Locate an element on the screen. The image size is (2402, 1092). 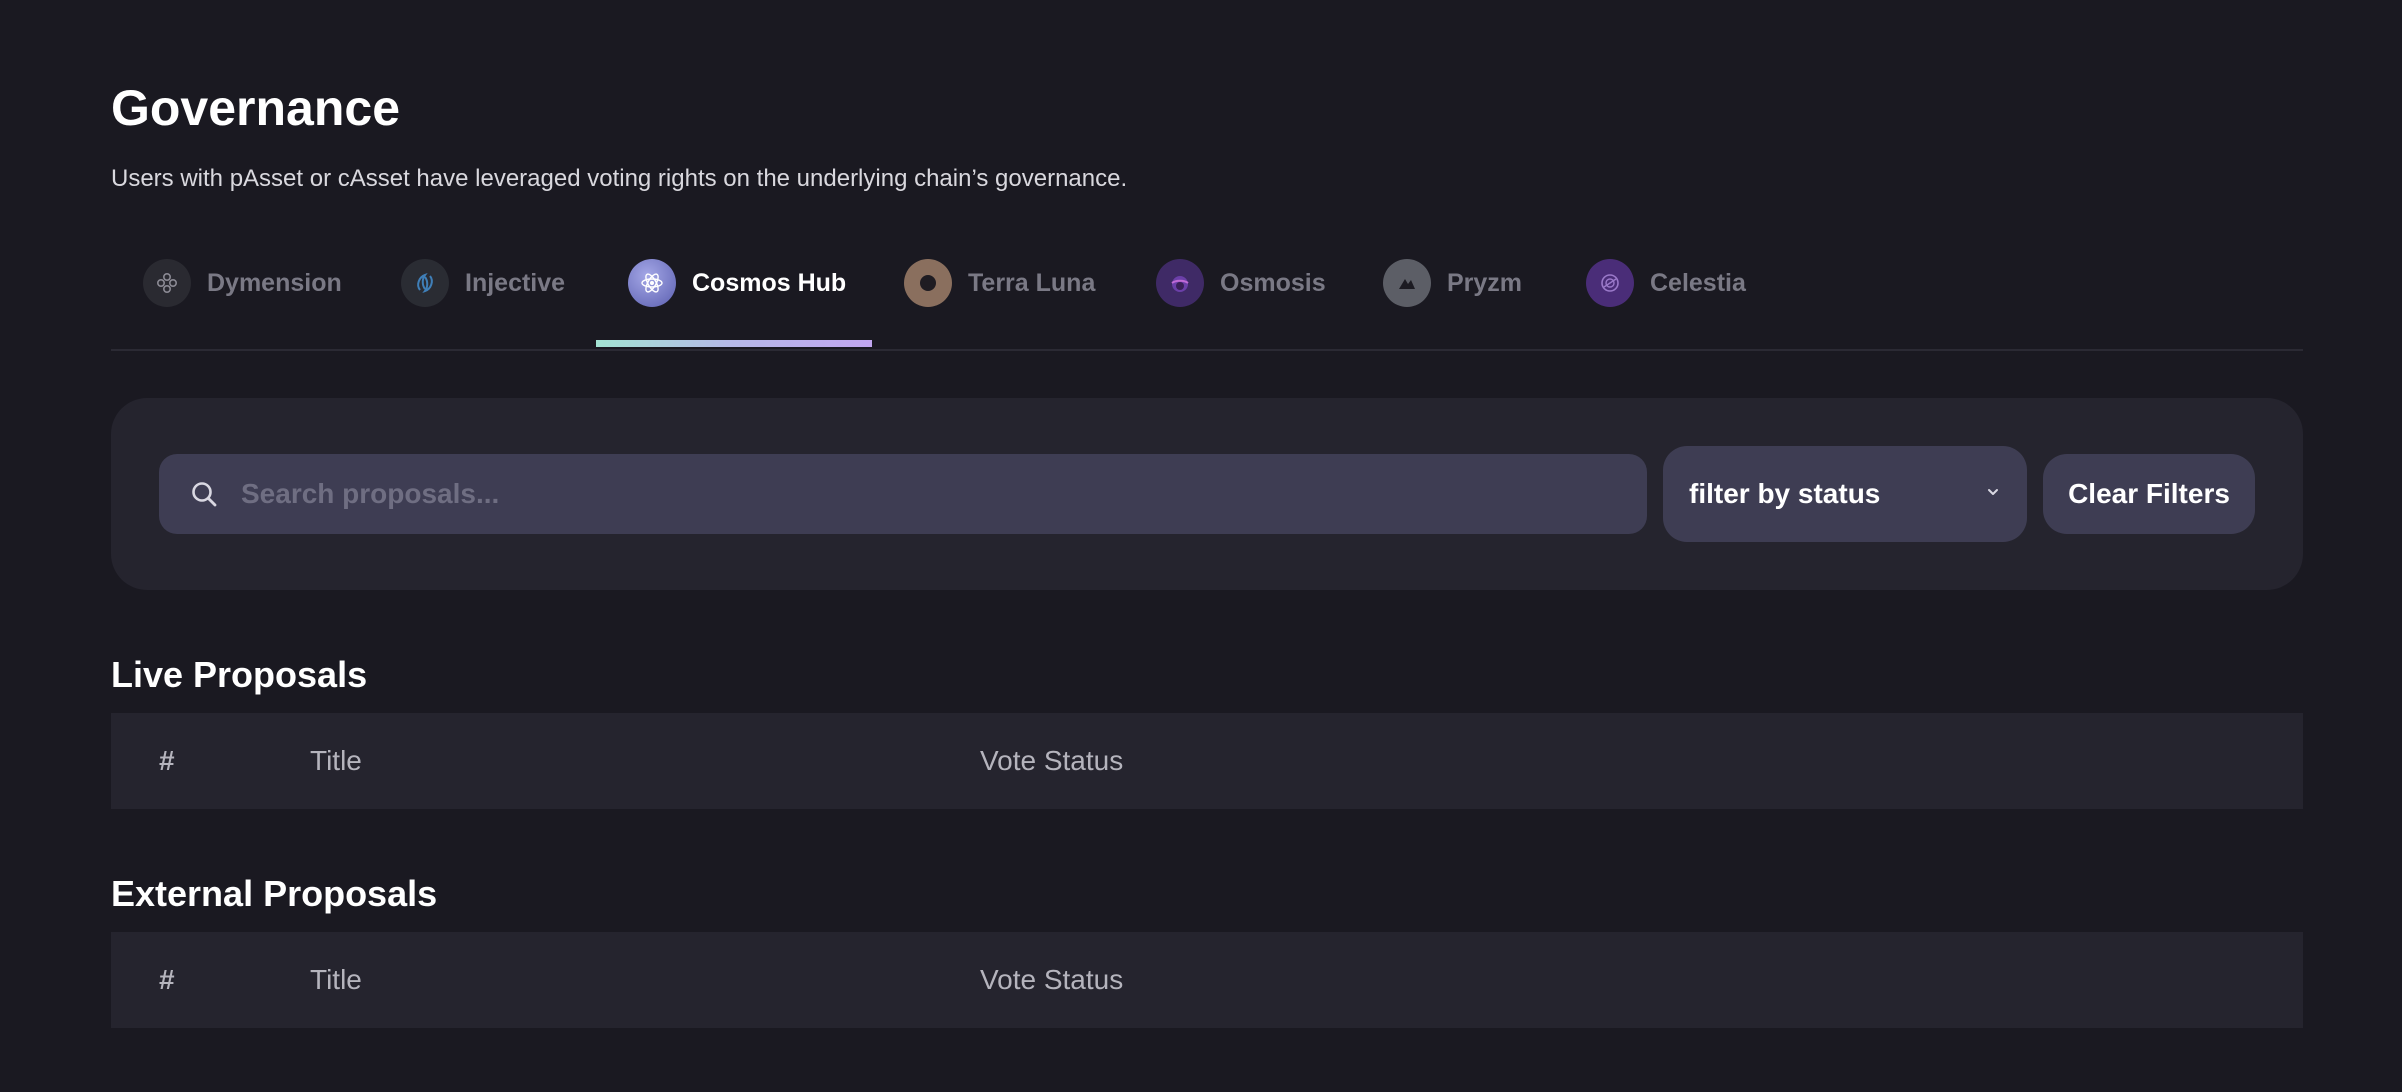
external-proposals-title: External Proposals is located at coordinates (274, 893).